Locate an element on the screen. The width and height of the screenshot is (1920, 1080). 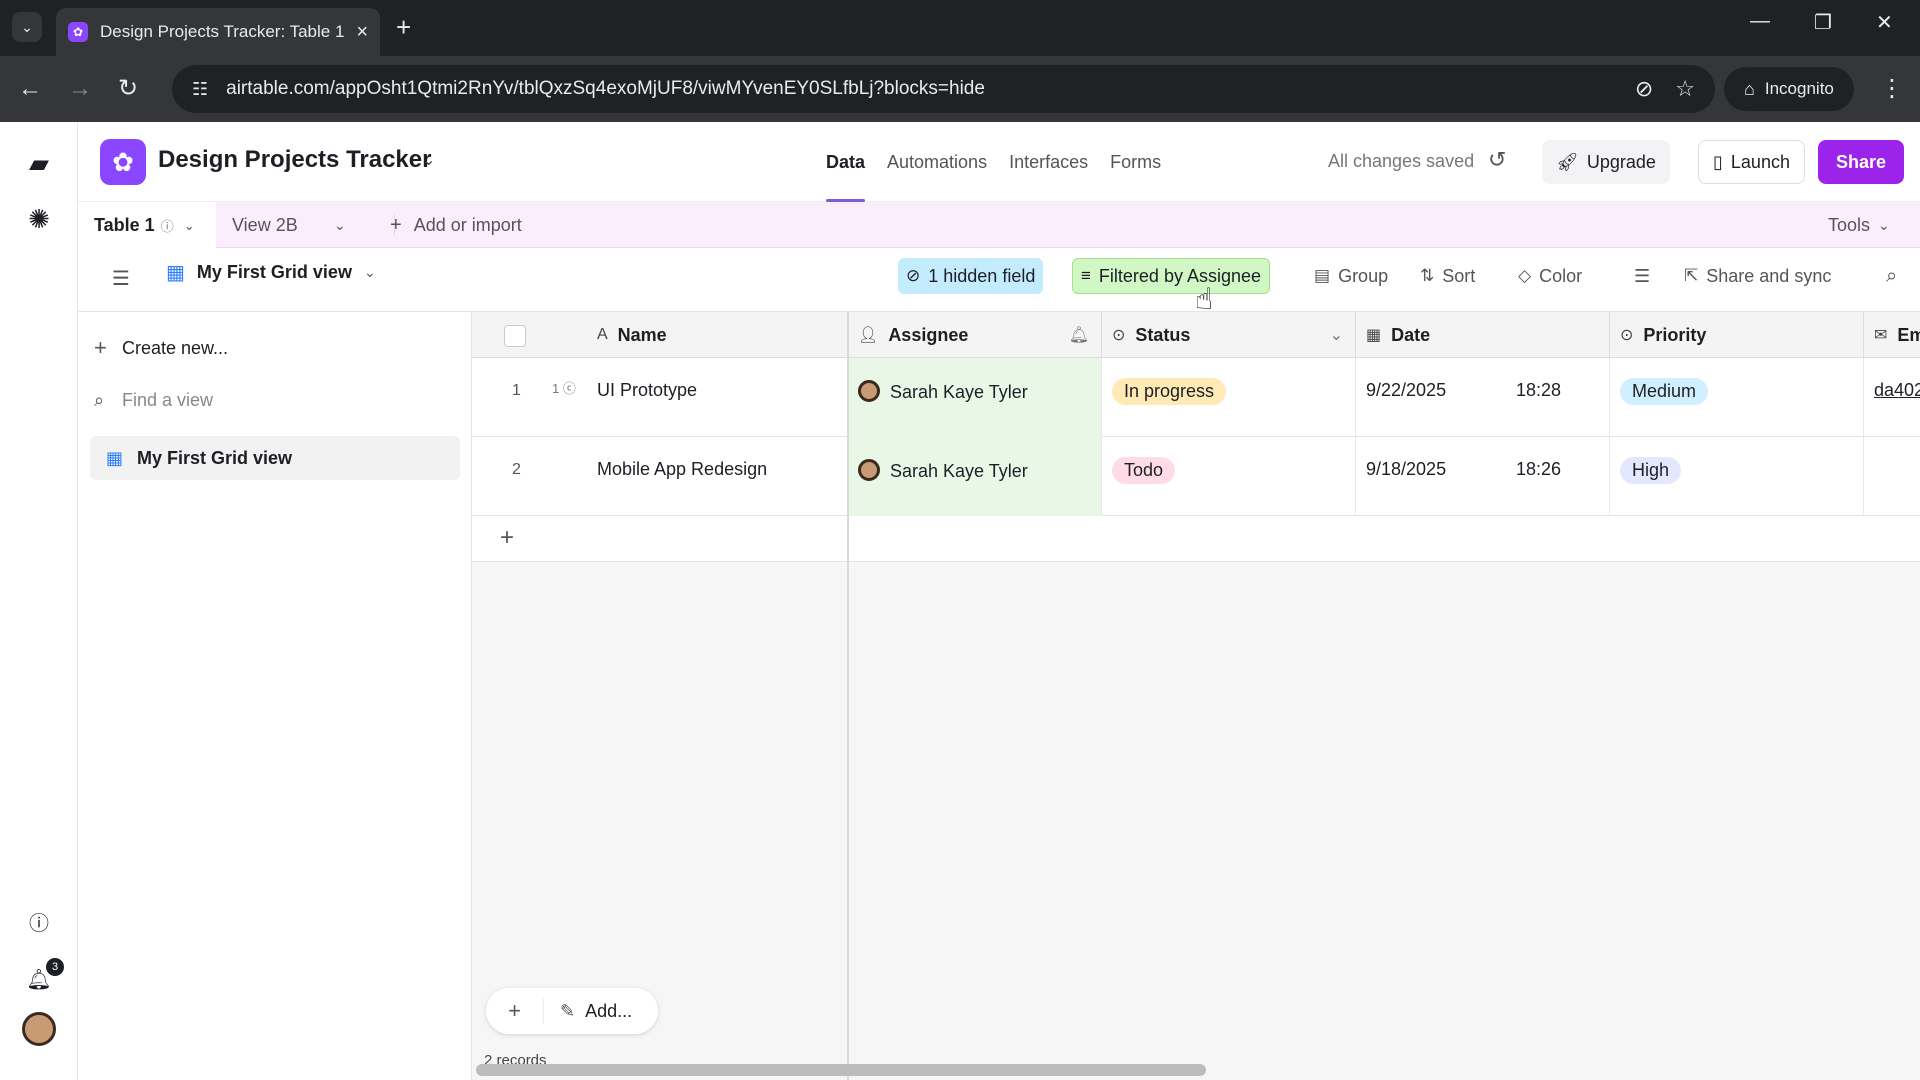
hidden-field-label: 1 hidden field is located at coordinates (982, 275).